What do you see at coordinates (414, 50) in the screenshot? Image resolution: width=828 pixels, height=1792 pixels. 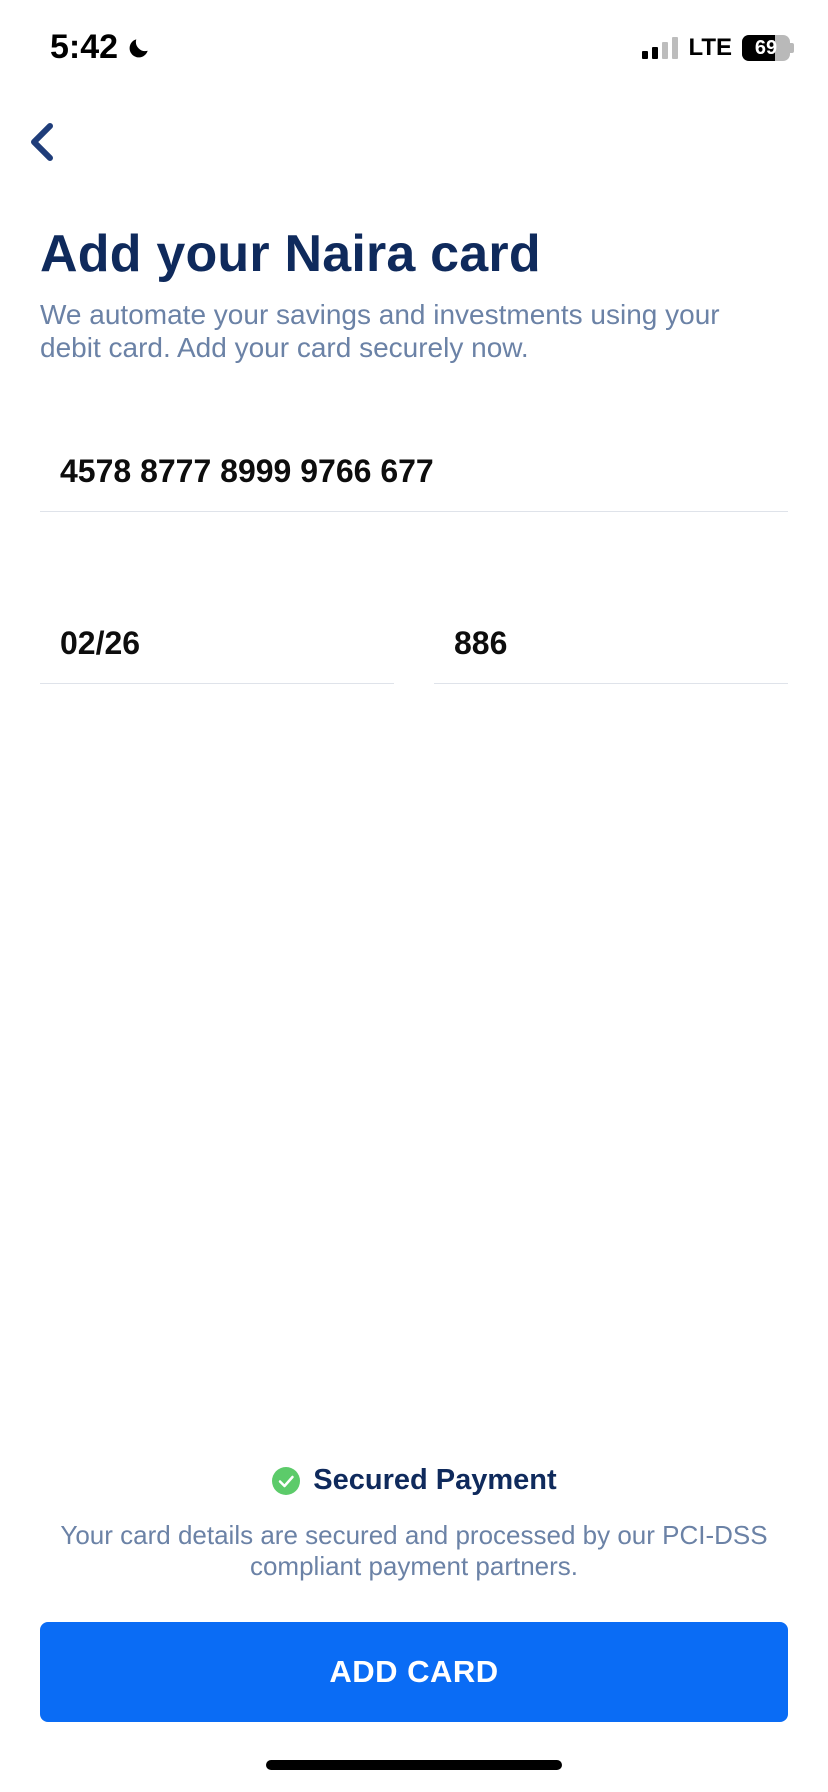 I see `status-bar: 5:42 LTE 69` at bounding box center [414, 50].